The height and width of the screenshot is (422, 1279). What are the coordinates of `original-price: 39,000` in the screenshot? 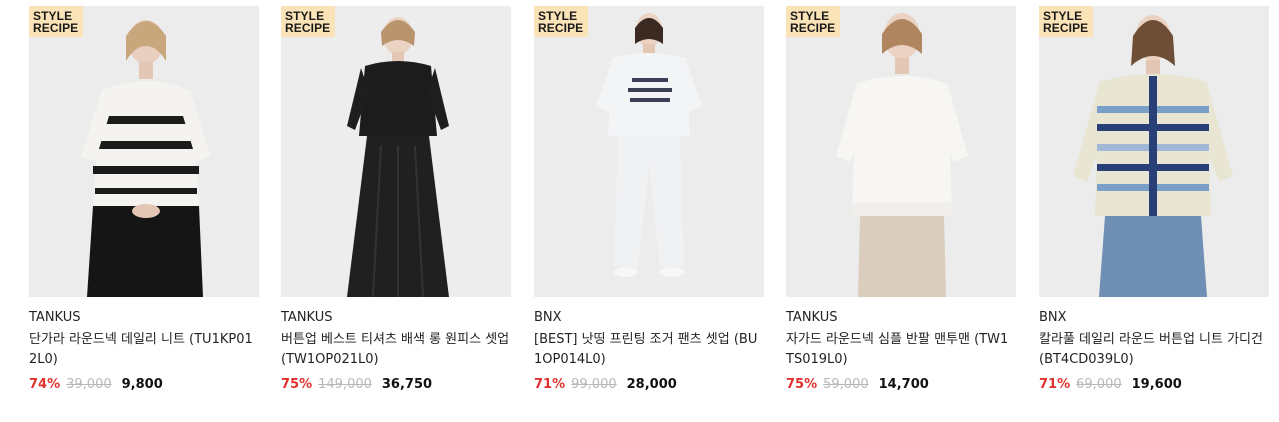 It's located at (89, 384).